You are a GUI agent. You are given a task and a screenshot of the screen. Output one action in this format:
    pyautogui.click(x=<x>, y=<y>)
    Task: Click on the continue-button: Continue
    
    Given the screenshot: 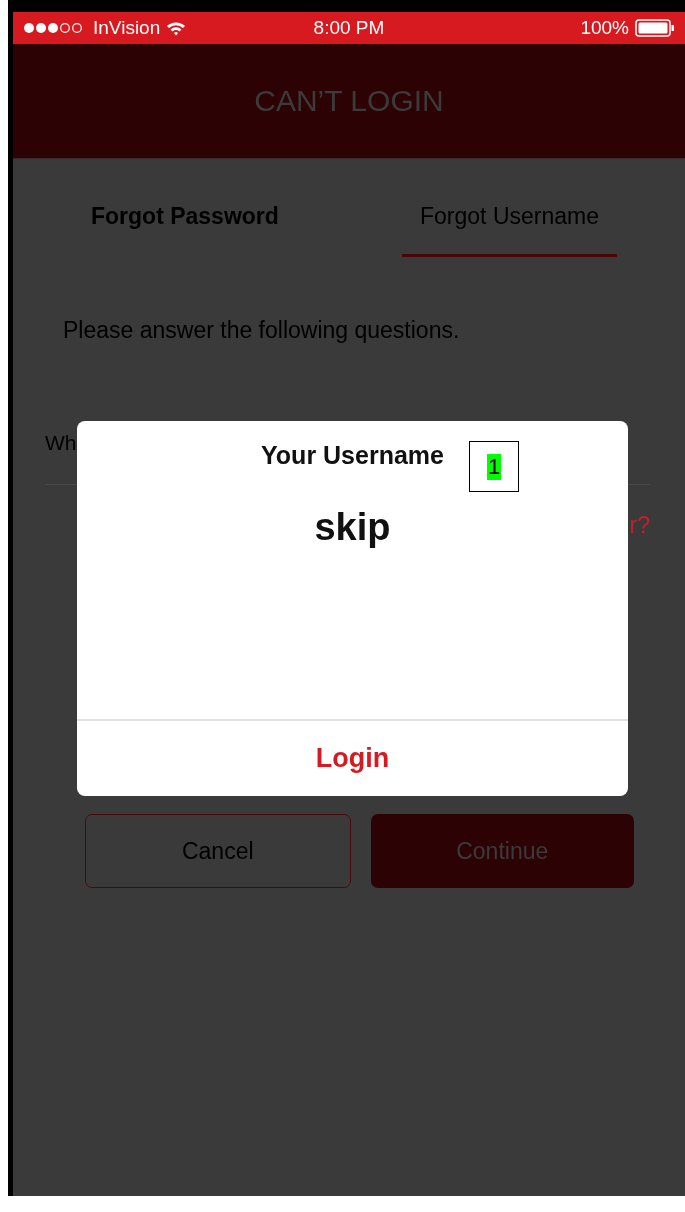 What is the action you would take?
    pyautogui.click(x=502, y=851)
    